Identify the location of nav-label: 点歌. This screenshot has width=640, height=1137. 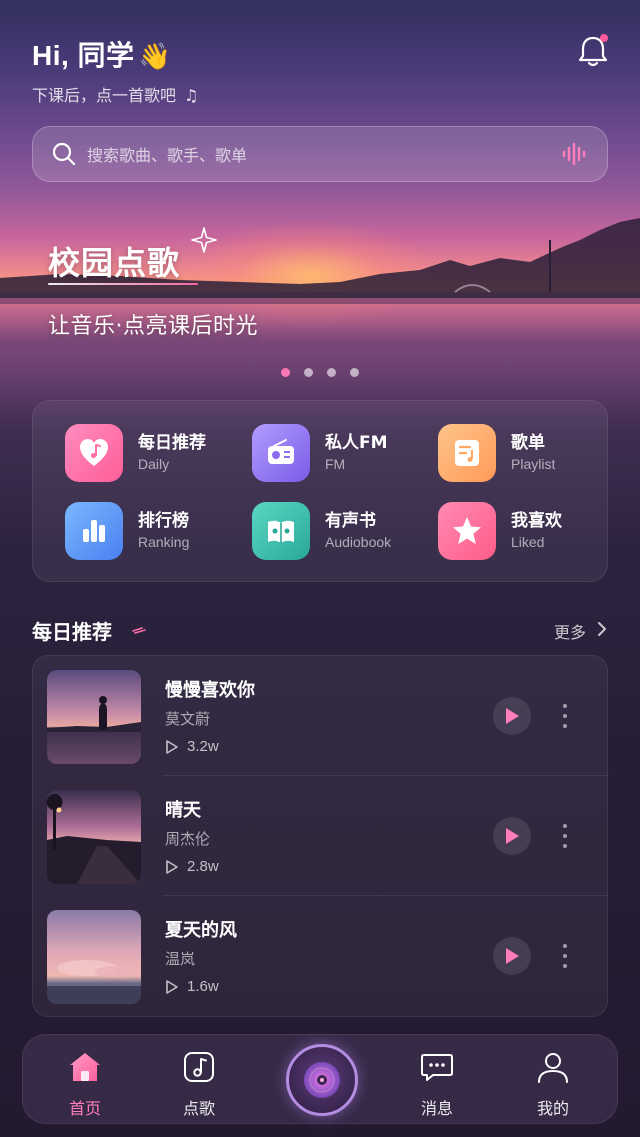
(198, 1108).